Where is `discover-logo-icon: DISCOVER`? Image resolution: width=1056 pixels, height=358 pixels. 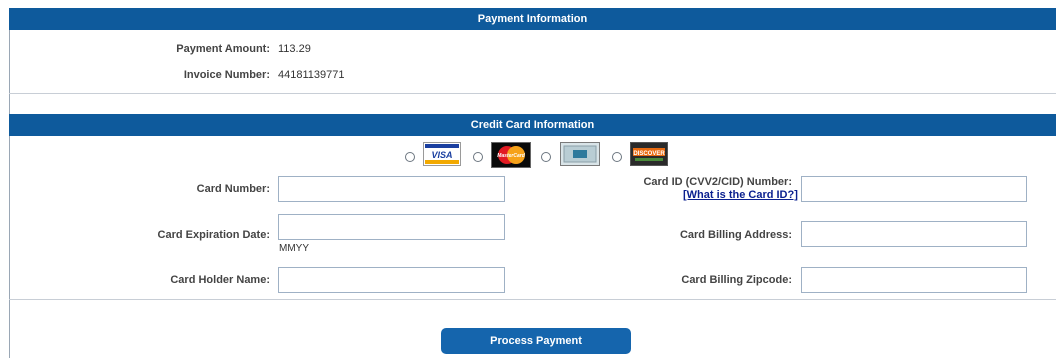 discover-logo-icon: DISCOVER is located at coordinates (649, 154).